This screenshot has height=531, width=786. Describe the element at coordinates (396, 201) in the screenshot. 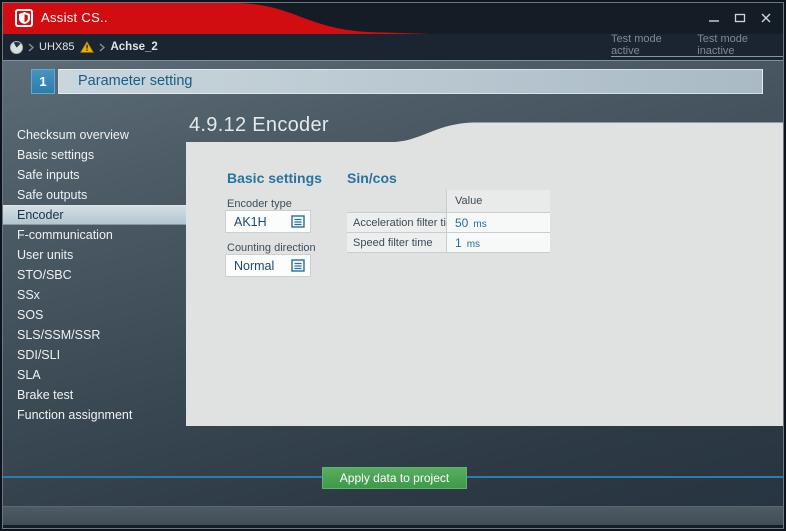

I see `table-header-empty` at that location.